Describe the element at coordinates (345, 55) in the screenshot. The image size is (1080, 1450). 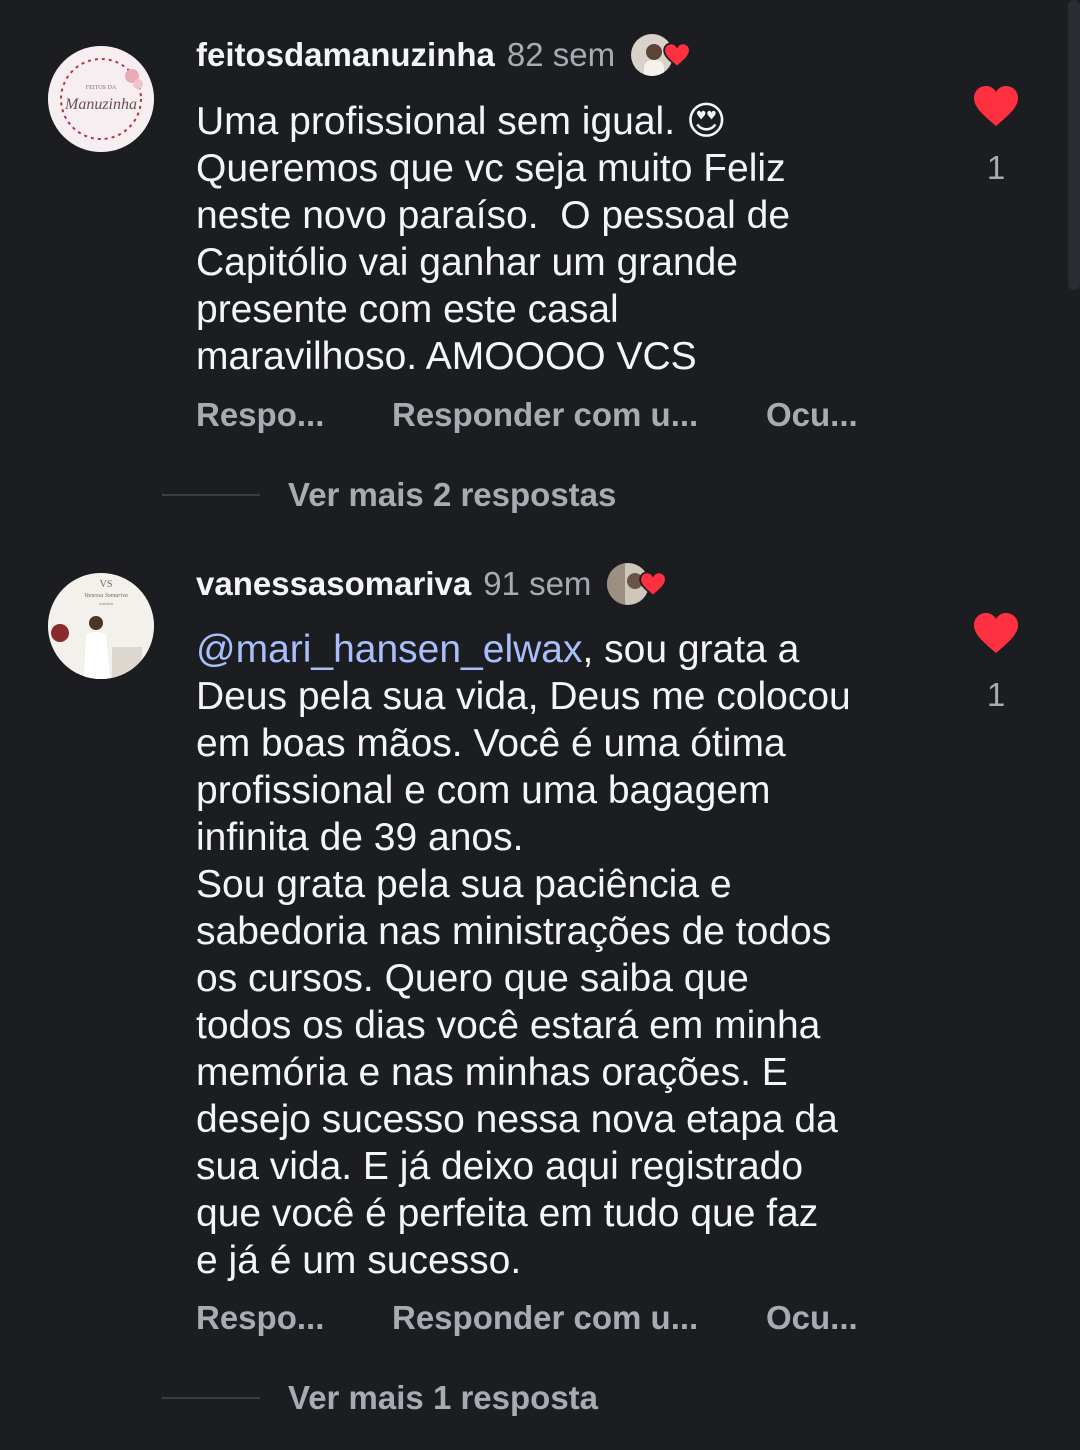
I see `username: feitosdamanuzinha` at that location.